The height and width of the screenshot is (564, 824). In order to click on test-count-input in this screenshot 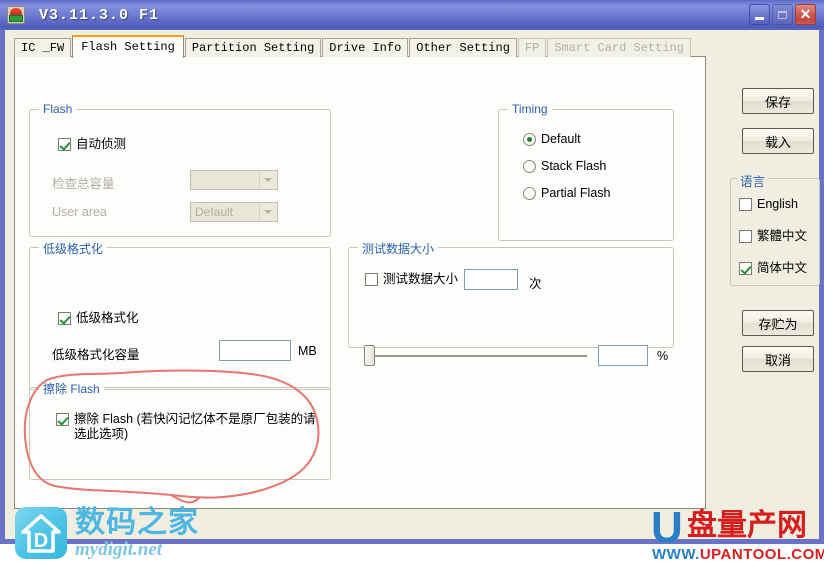, I will do `click(491, 279)`.